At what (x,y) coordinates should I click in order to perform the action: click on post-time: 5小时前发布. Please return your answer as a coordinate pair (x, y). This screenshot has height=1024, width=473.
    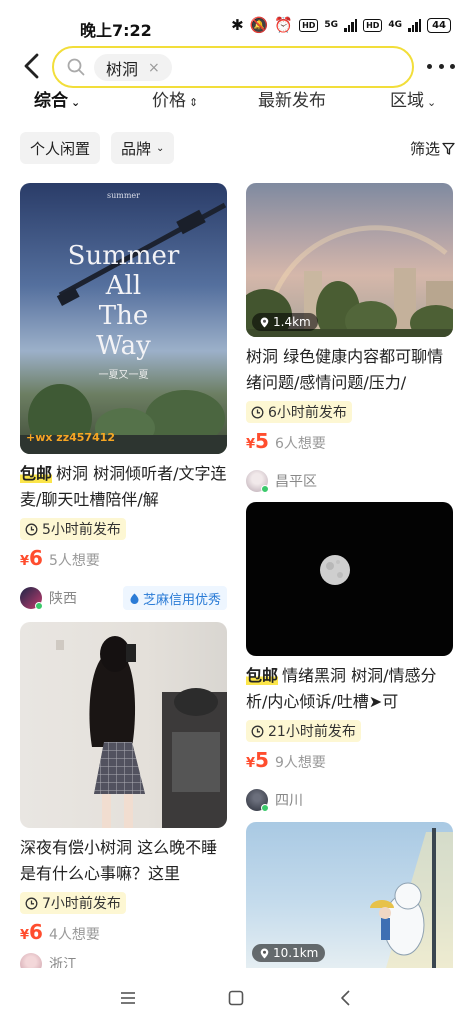
    Looking at the image, I should click on (81, 530).